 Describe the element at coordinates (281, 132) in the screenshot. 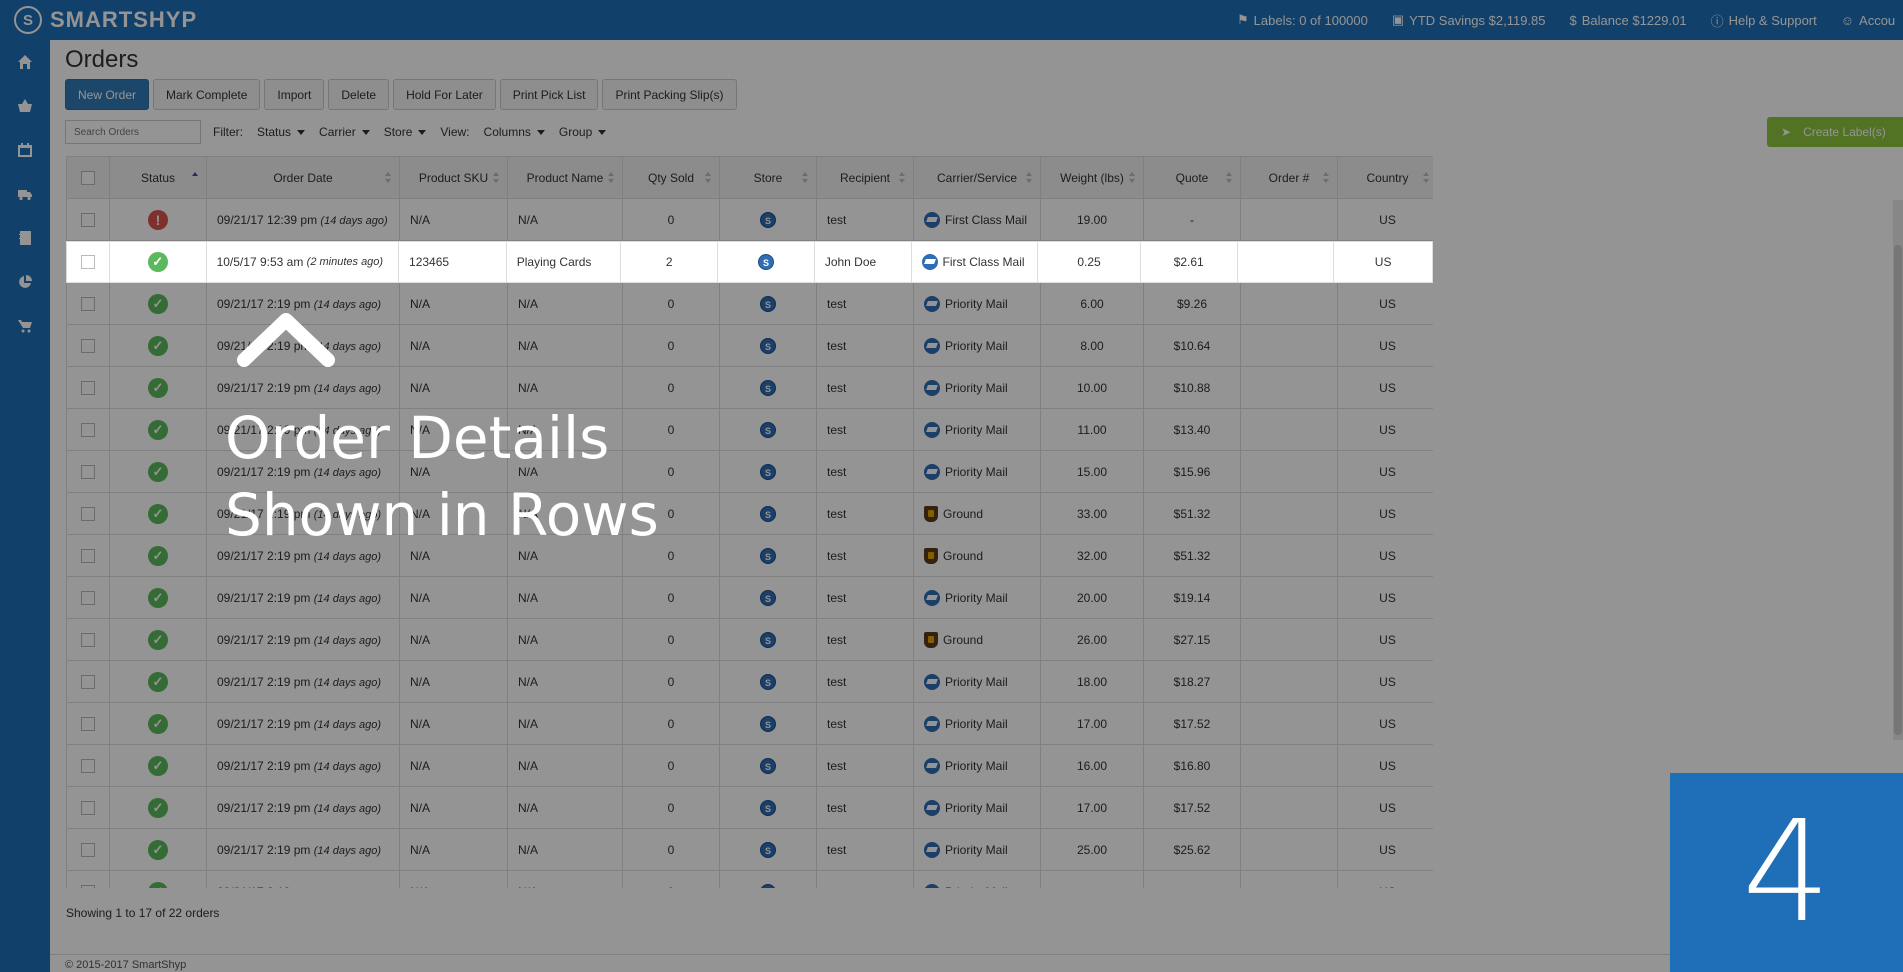

I see `status-filter-dropdown: Status` at that location.